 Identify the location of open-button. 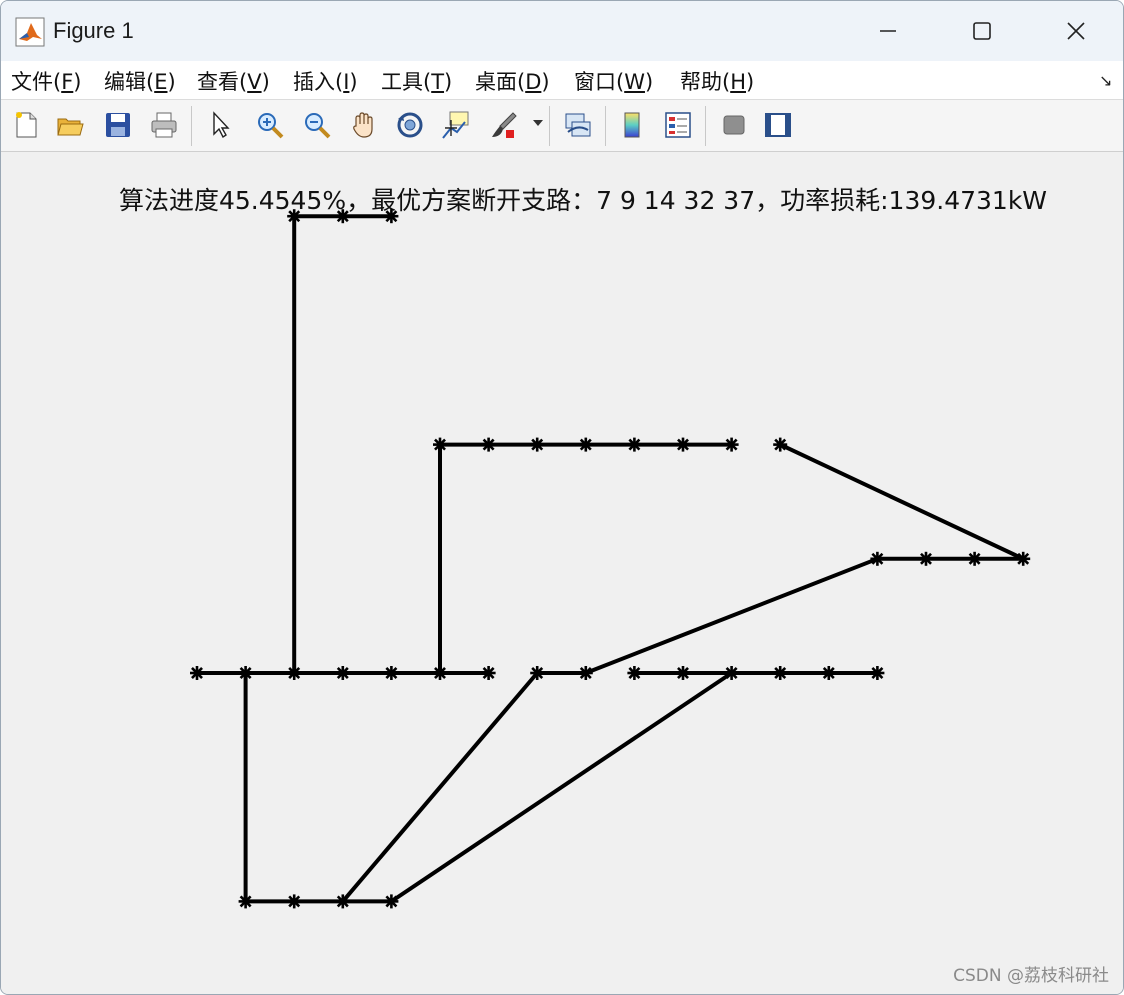
(70, 125).